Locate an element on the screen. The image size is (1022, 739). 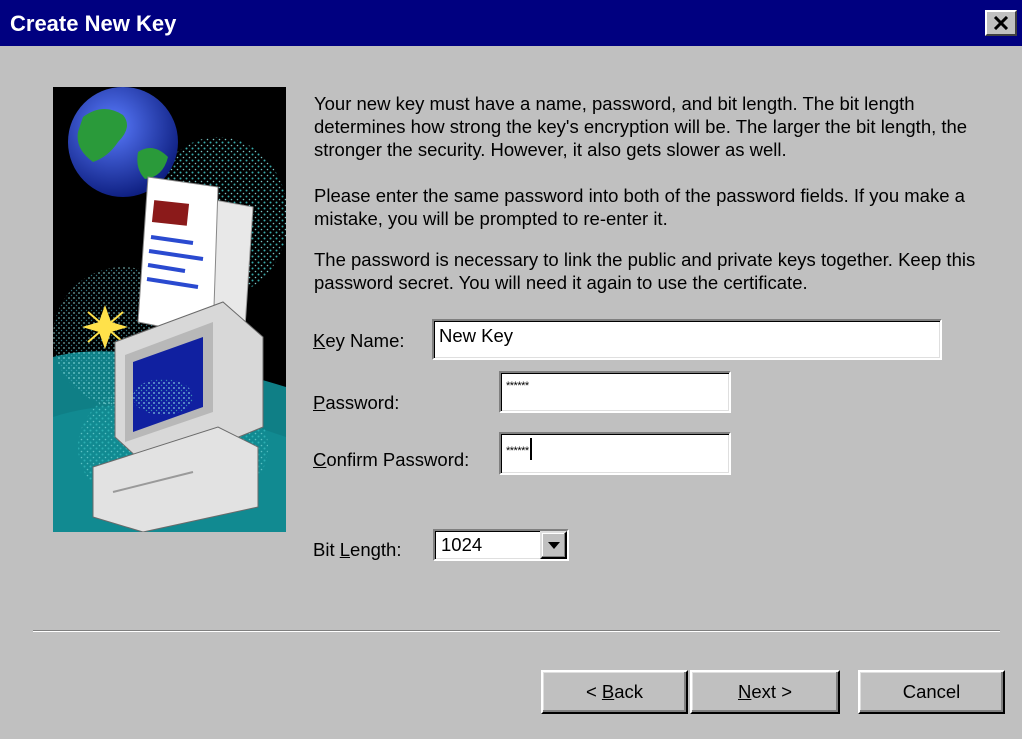
wizard-illustration is located at coordinates (169, 309).